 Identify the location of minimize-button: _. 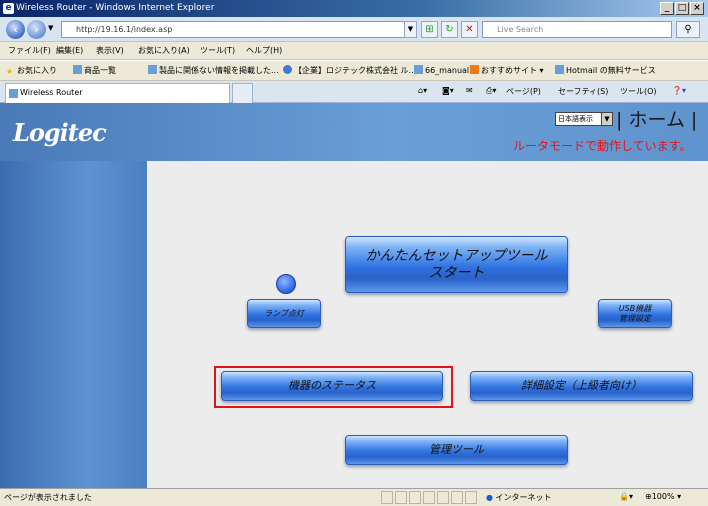
(667, 8).